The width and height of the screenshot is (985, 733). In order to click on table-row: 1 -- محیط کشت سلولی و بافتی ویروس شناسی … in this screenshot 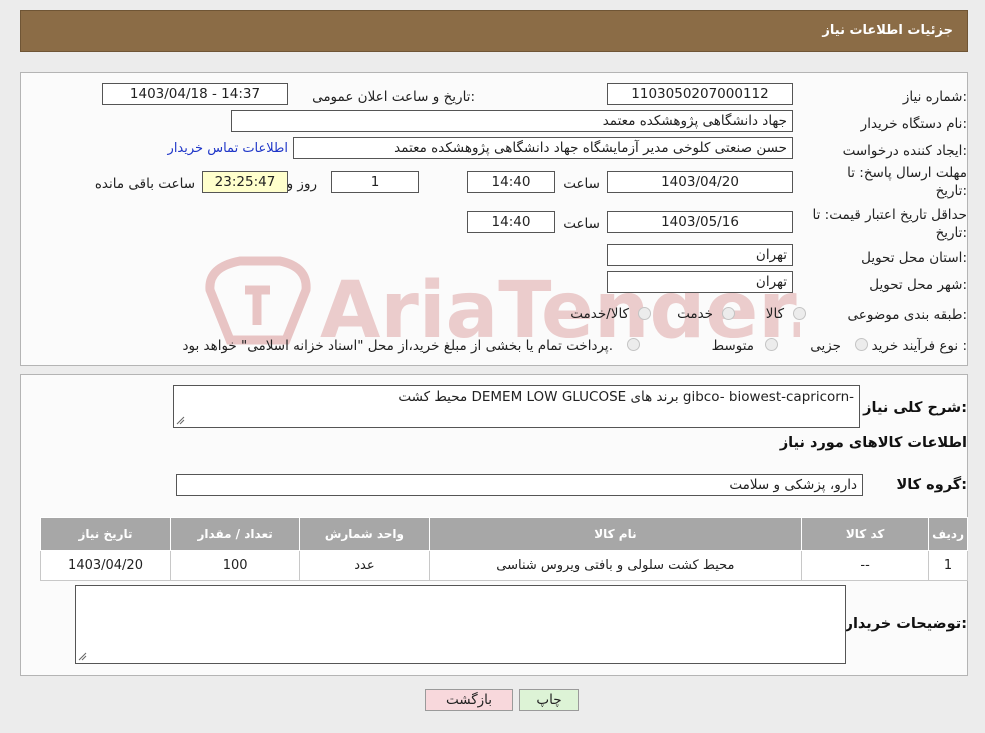, I will do `click(503, 565)`.